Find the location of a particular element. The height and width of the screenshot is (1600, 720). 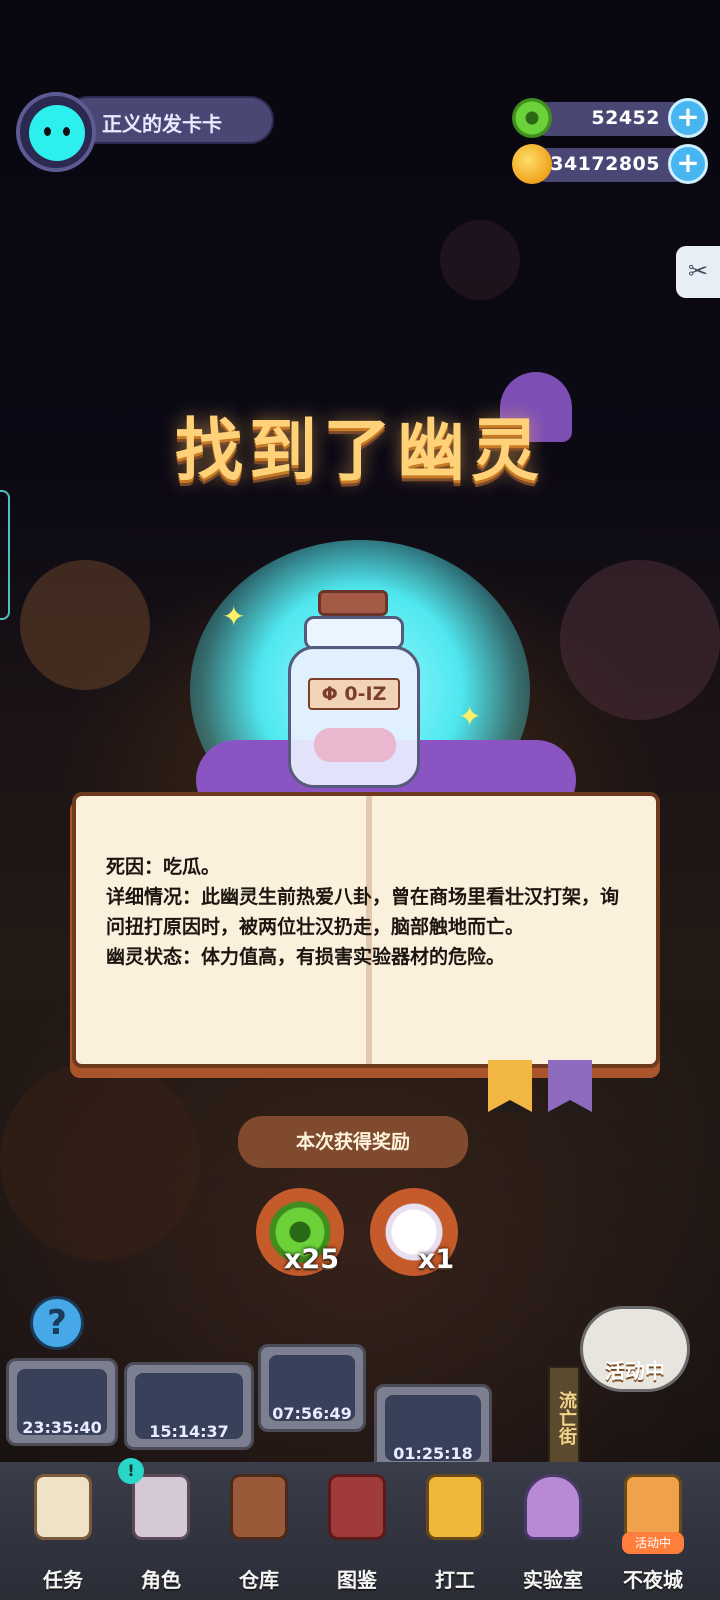

street-sign: 流亡街 is located at coordinates (564, 1416).